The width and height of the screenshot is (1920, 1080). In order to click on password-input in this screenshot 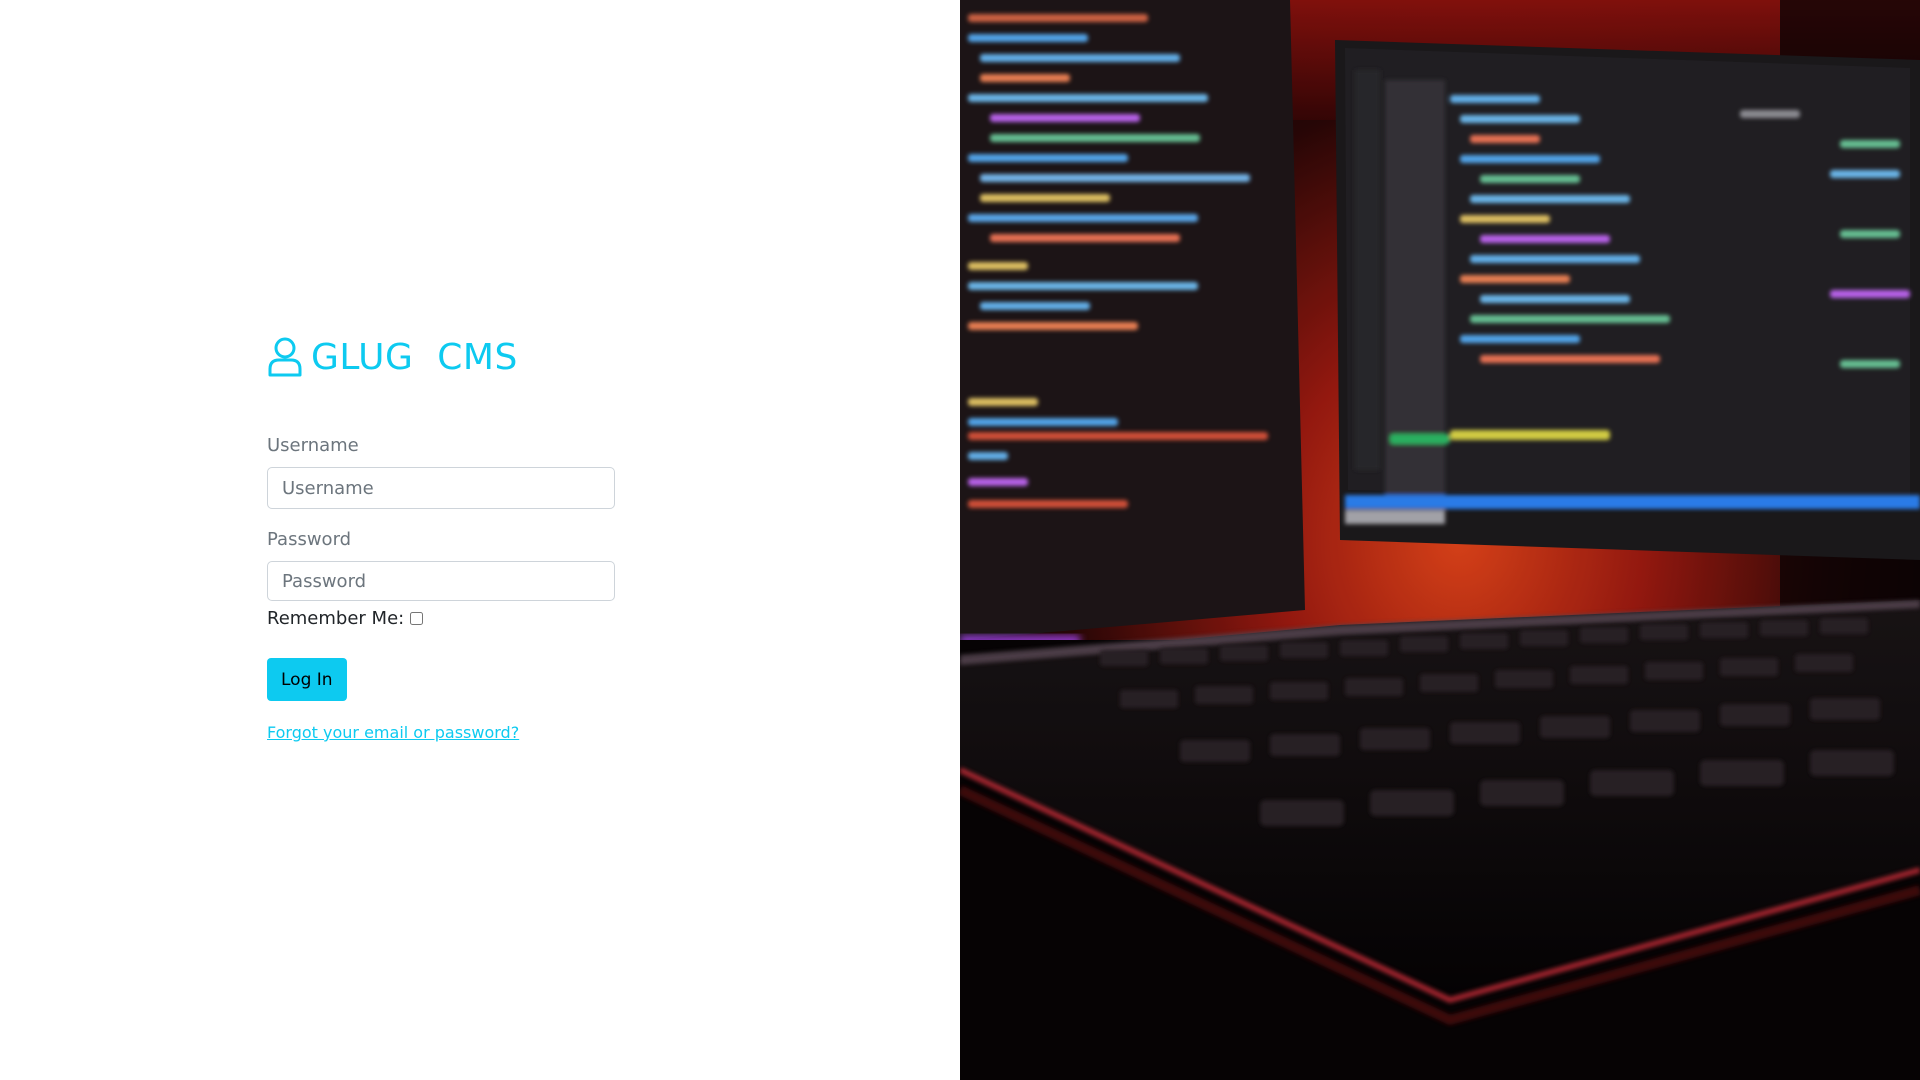, I will do `click(441, 581)`.